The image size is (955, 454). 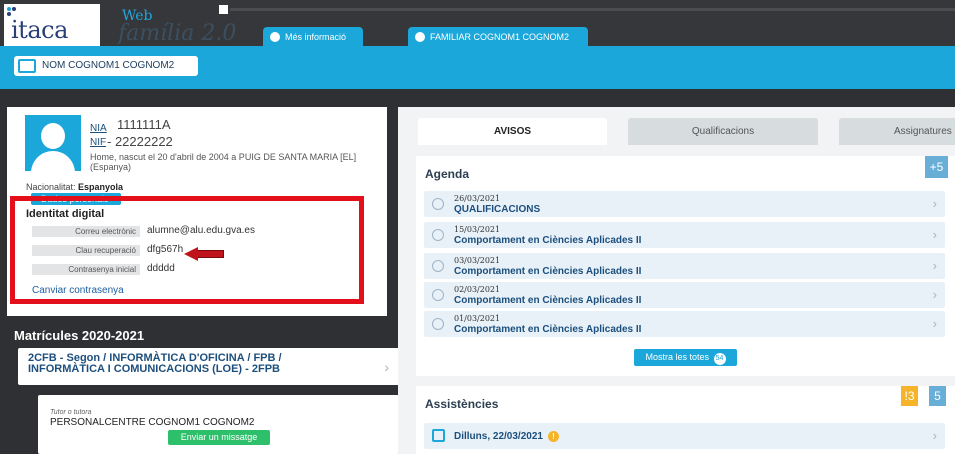 I want to click on agenda-title: Agenda, so click(x=447, y=174).